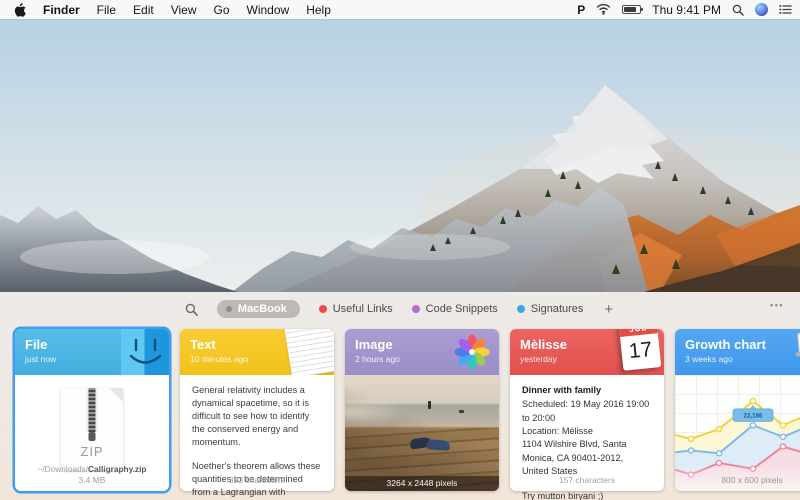 The height and width of the screenshot is (500, 800). Describe the element at coordinates (603, 9) in the screenshot. I see `wifi-icon` at that location.